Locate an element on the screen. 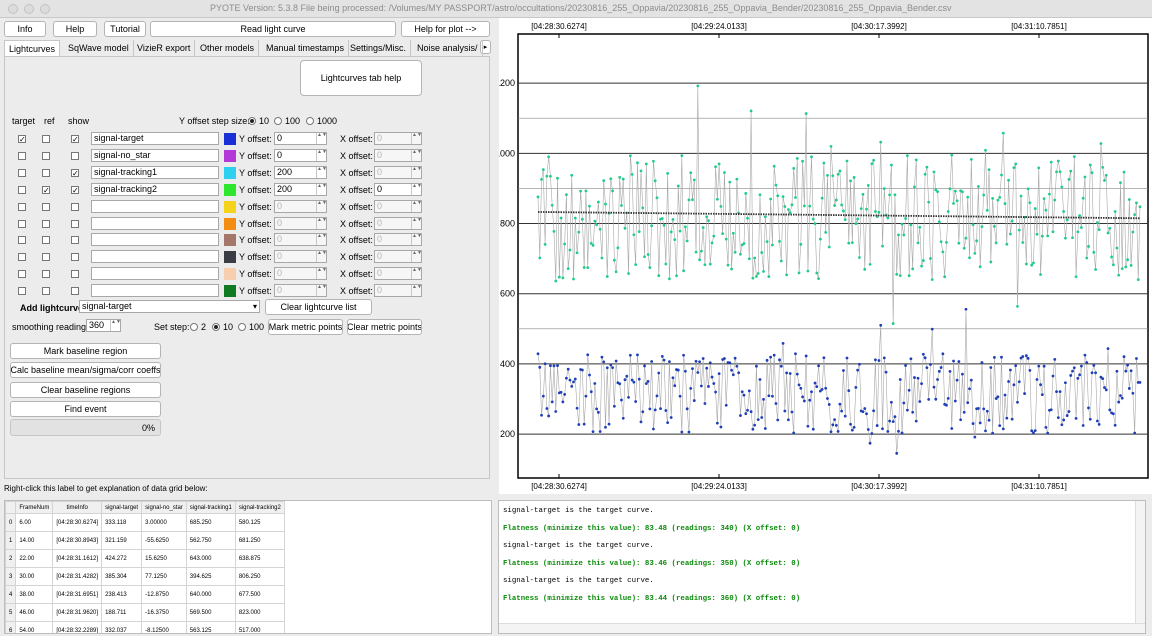 Image resolution: width=1152 pixels, height=636 pixels. grid-cell: 4 is located at coordinates (11, 594).